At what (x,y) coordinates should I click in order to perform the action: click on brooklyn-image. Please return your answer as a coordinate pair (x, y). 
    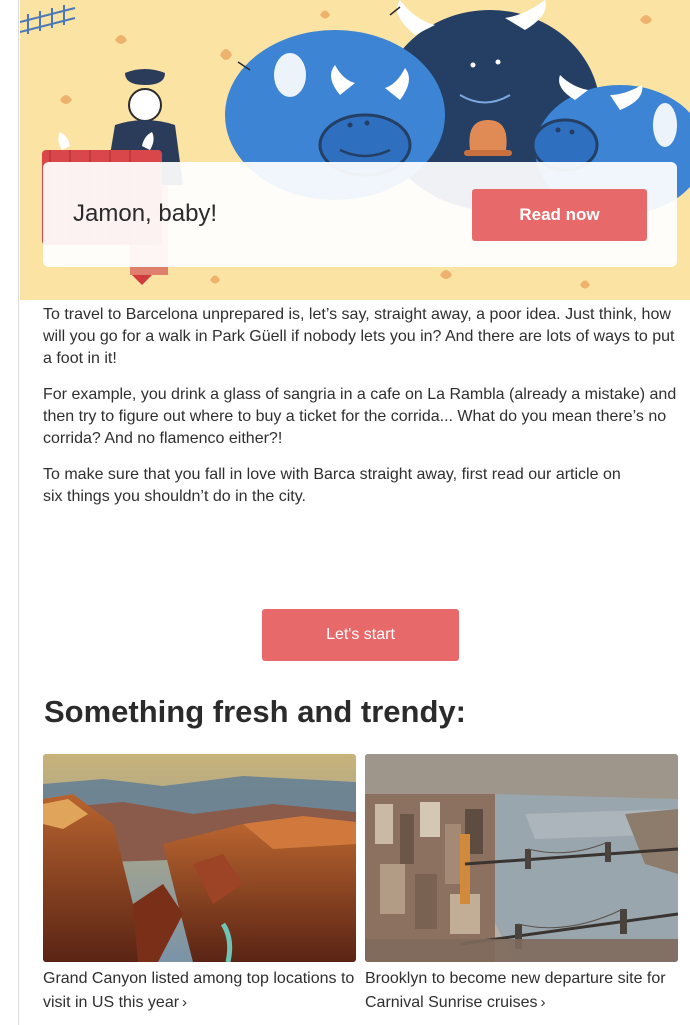
    Looking at the image, I should click on (521, 858).